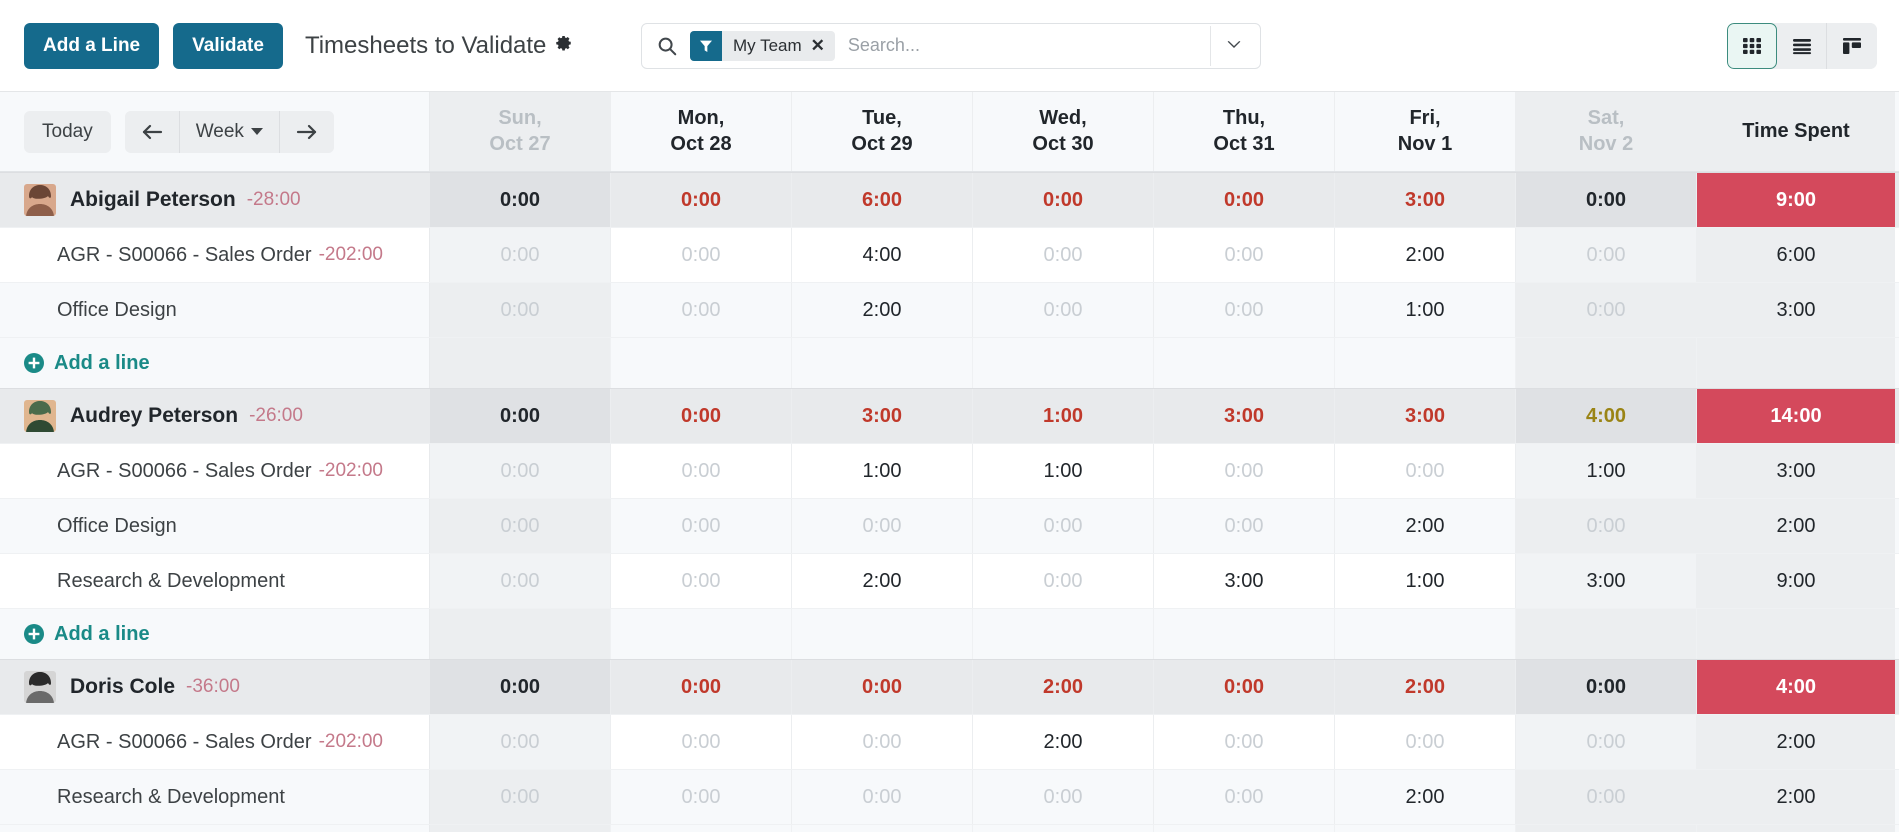 Image resolution: width=1899 pixels, height=832 pixels. I want to click on add-a-line-button: Add a Line, so click(92, 45).